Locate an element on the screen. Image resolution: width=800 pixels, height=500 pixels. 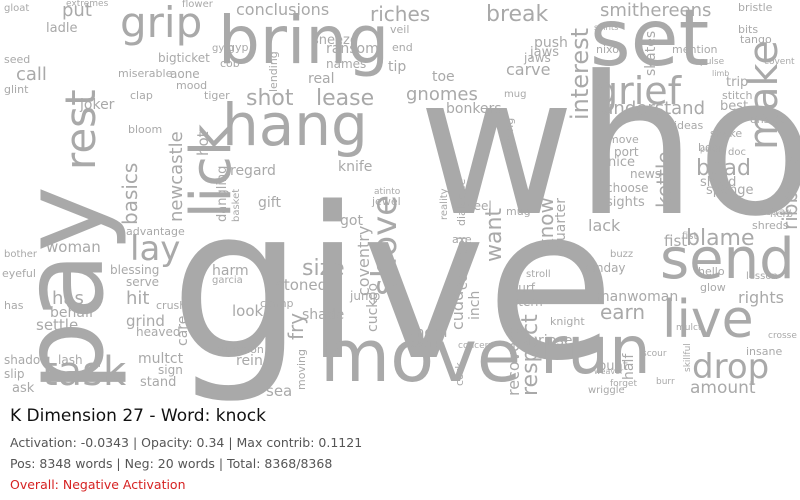
cloud-word: axe is located at coordinates (462, 239).